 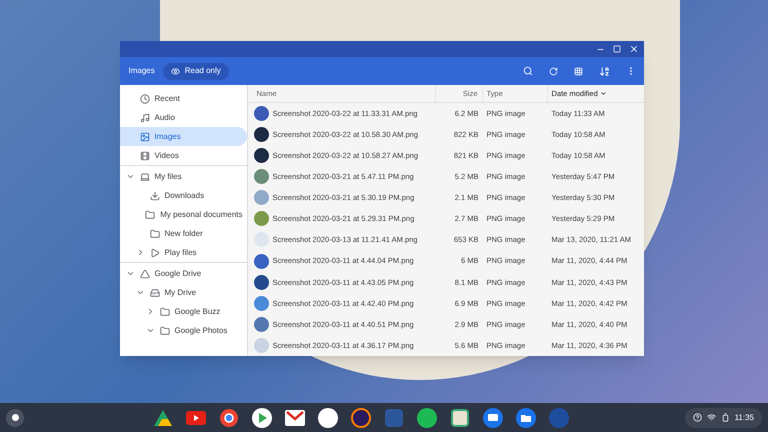 I want to click on tile-app-icon, so click(x=460, y=417).